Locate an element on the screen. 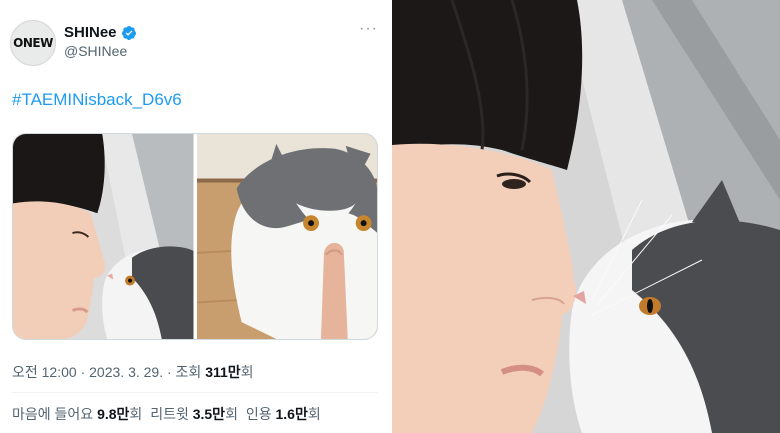  verified-badge-icon is located at coordinates (128, 32).